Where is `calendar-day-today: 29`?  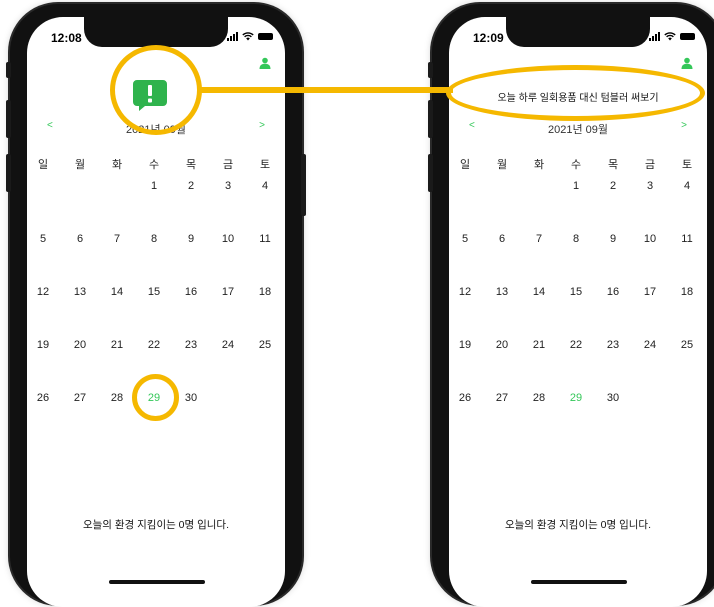 calendar-day-today: 29 is located at coordinates (576, 398).